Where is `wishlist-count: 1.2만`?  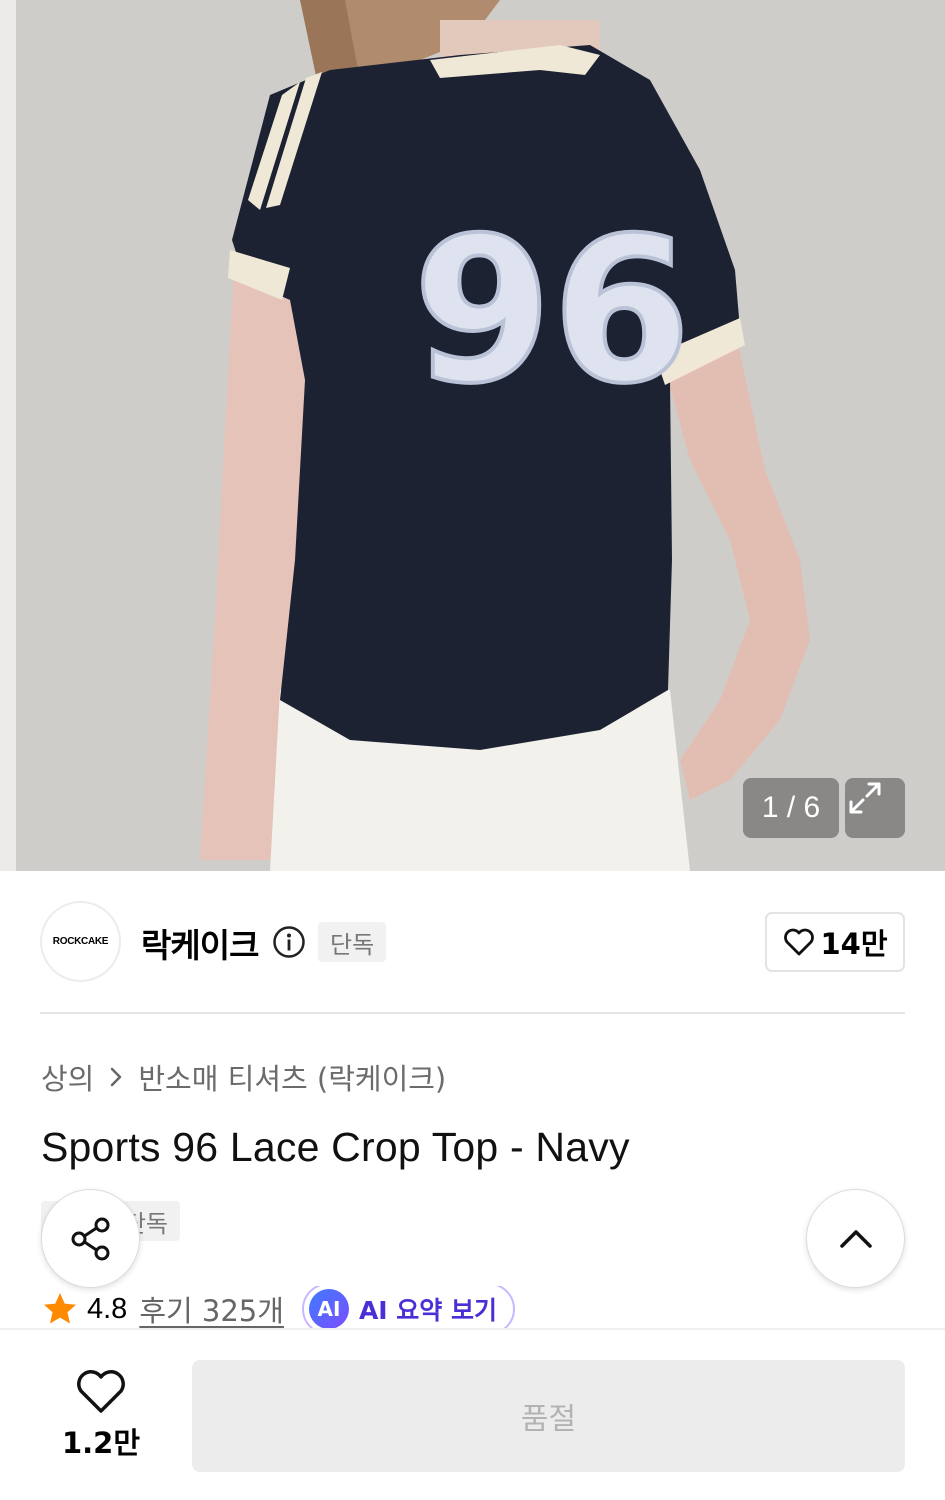 wishlist-count: 1.2만 is located at coordinates (101, 1443).